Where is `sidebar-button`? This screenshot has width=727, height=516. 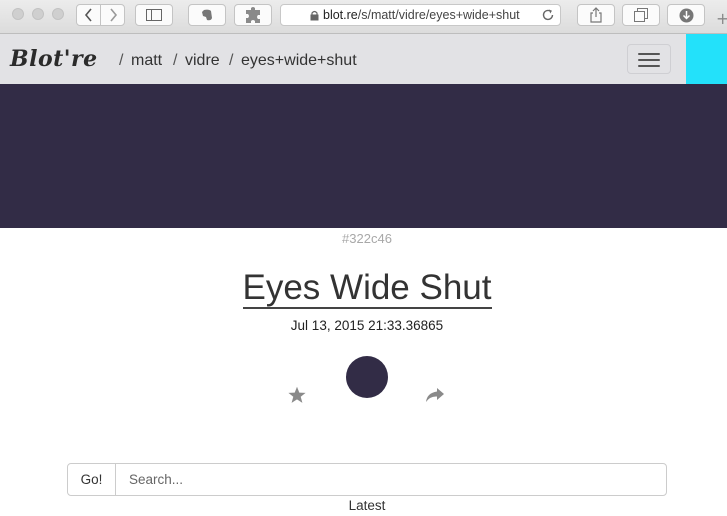 sidebar-button is located at coordinates (154, 15).